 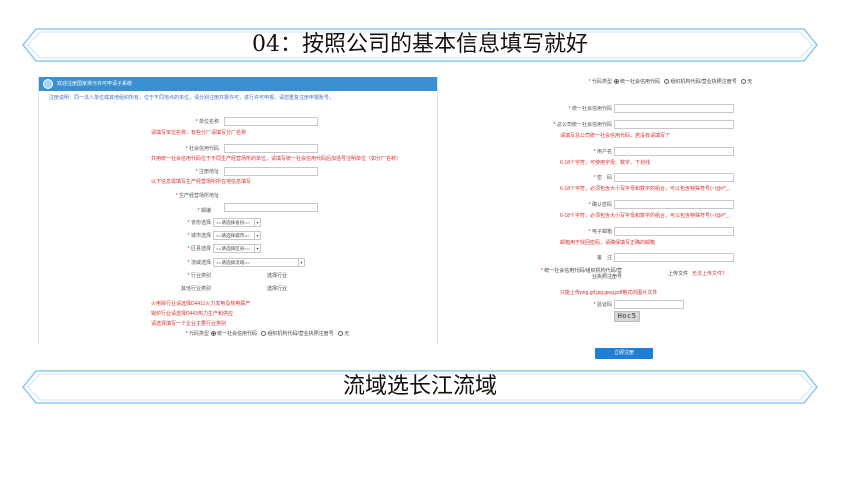 What do you see at coordinates (199, 133) in the screenshot?
I see `unit-name-hint: 请填写单位名称，有些分厂请填写分厂名称` at bounding box center [199, 133].